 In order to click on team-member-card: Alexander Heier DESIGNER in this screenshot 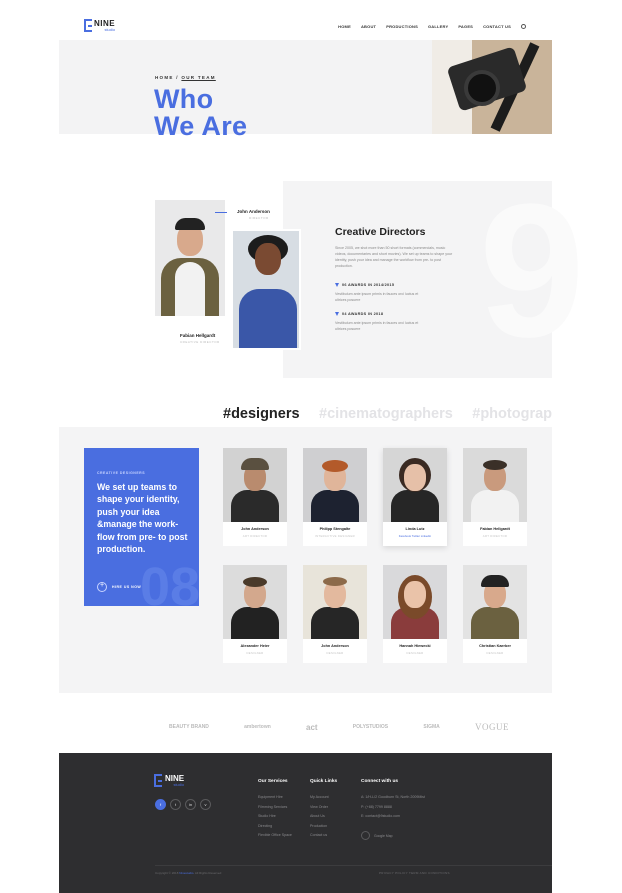, I will do `click(255, 614)`.